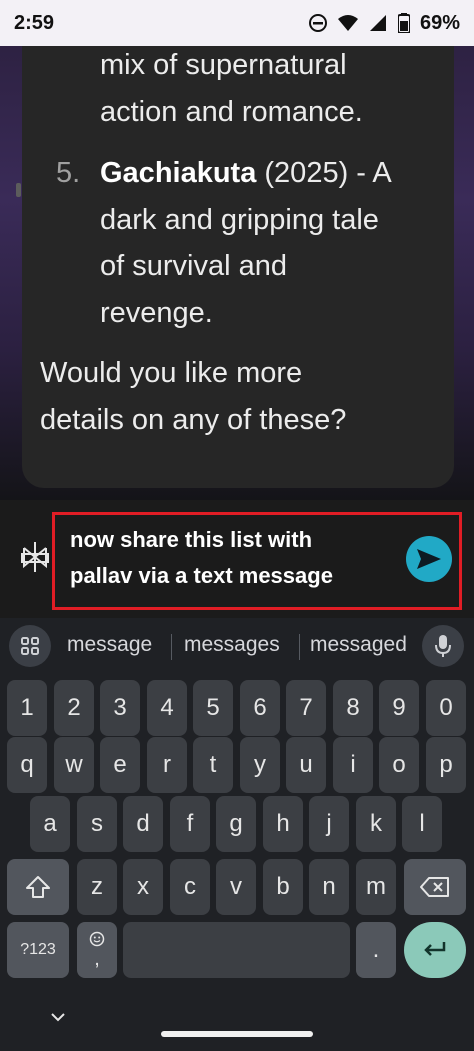 The width and height of the screenshot is (474, 1051). I want to click on list-number: 5., so click(68, 173).